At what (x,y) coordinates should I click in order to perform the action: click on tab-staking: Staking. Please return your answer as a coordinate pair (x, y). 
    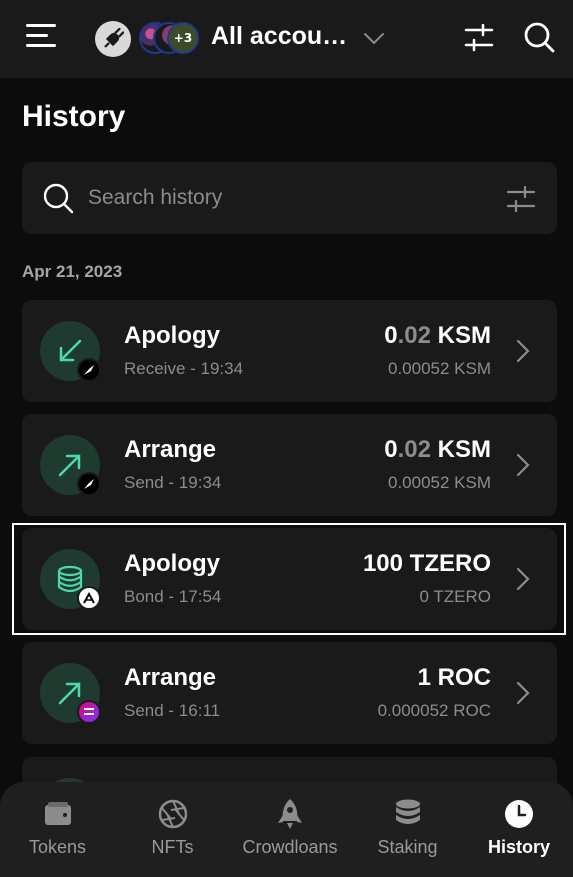
    Looking at the image, I should click on (407, 829).